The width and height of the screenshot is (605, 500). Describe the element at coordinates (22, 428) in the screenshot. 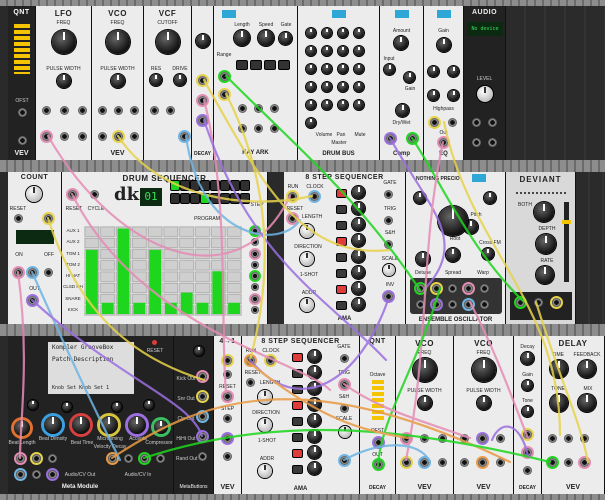

I see `beat-length-knob` at that location.